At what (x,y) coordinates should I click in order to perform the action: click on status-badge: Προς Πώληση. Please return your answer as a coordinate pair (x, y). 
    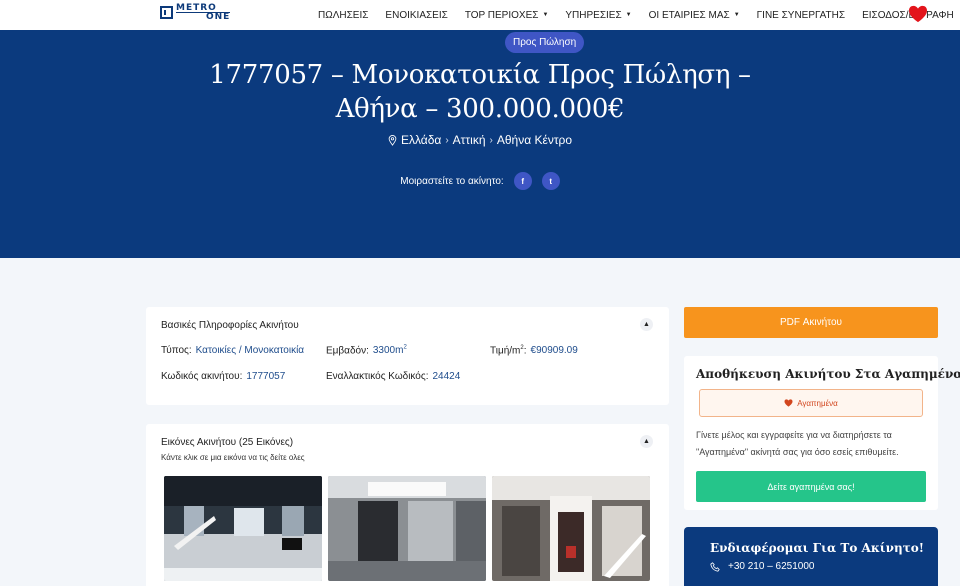
    Looking at the image, I should click on (545, 42).